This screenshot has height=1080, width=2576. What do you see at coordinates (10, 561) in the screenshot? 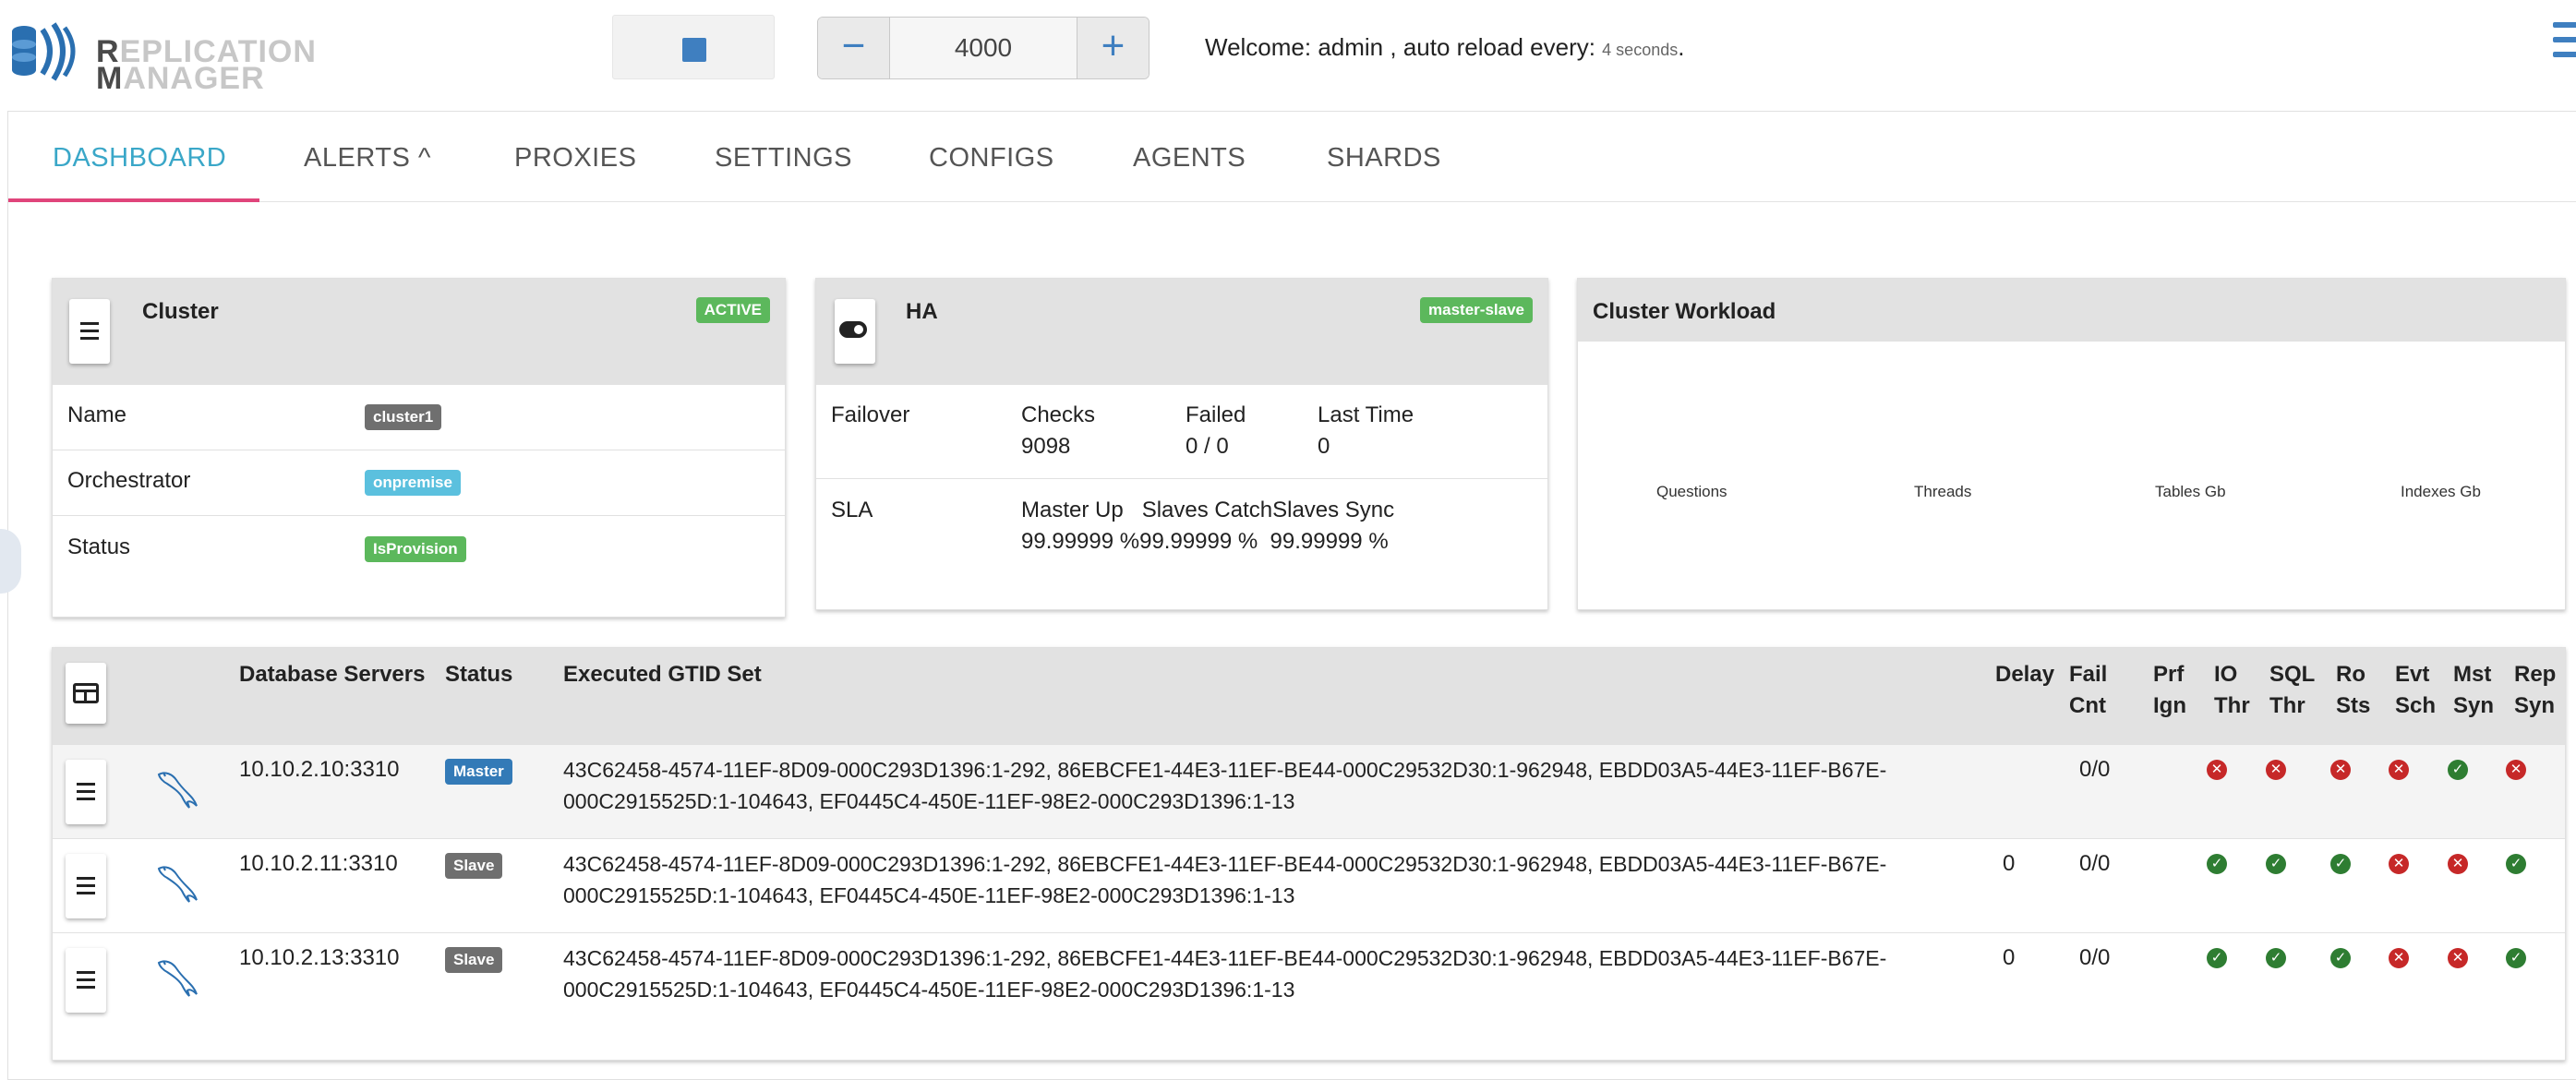
I see `side-drawer-handle` at bounding box center [10, 561].